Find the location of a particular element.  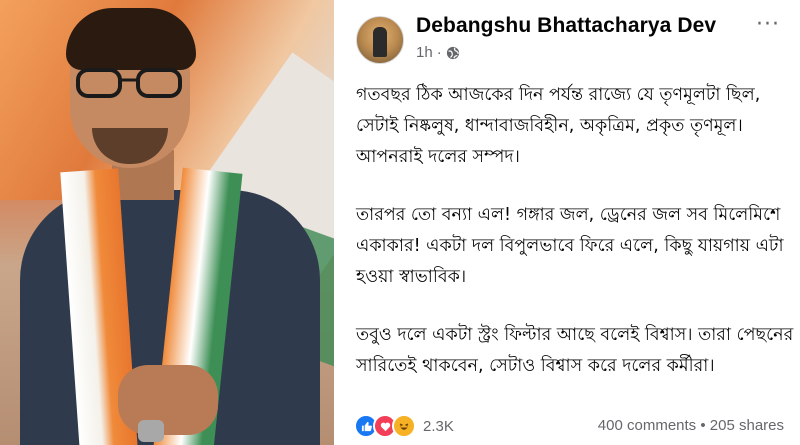

engagement-stats: 400 comments • 205 shares is located at coordinates (691, 425).